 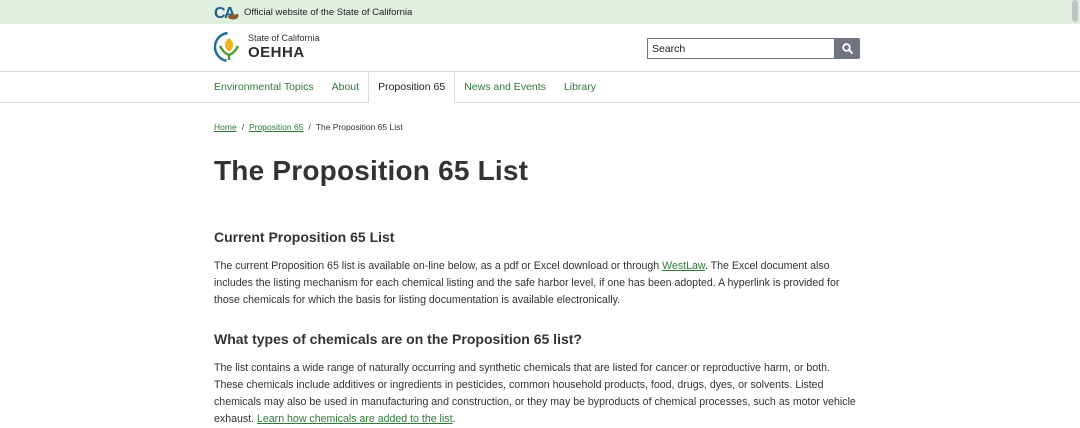 What do you see at coordinates (359, 127) in the screenshot?
I see `breadcrumb-current: The Proposition 65 List` at bounding box center [359, 127].